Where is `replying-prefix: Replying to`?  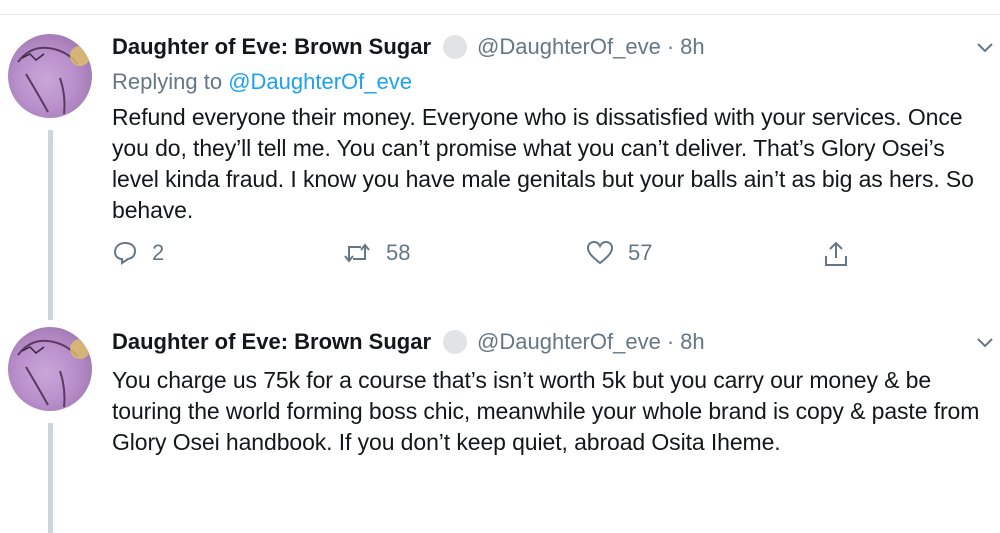
replying-prefix: Replying to is located at coordinates (167, 81).